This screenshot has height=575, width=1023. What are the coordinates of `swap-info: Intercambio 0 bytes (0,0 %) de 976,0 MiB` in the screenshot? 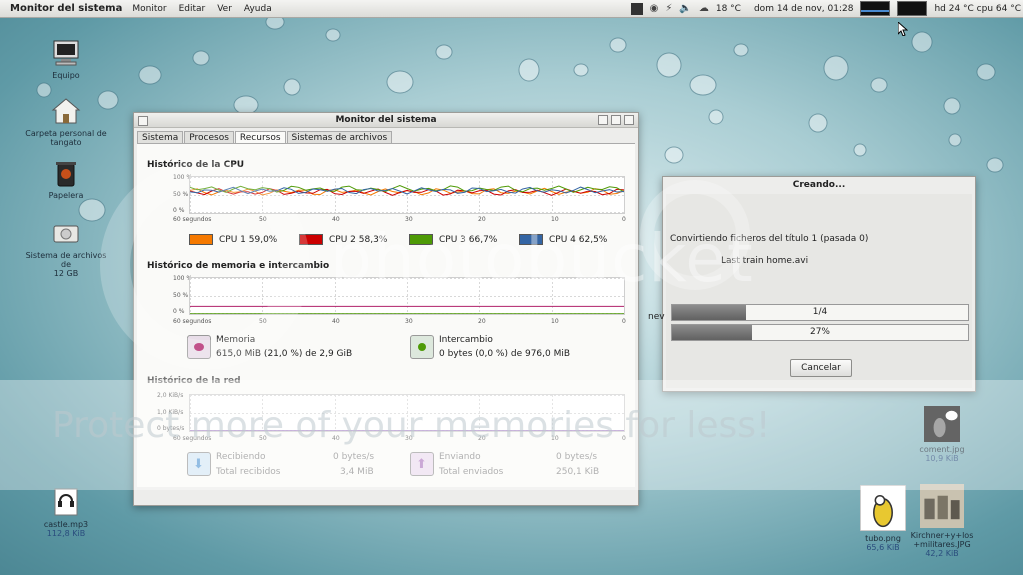 It's located at (510, 348).